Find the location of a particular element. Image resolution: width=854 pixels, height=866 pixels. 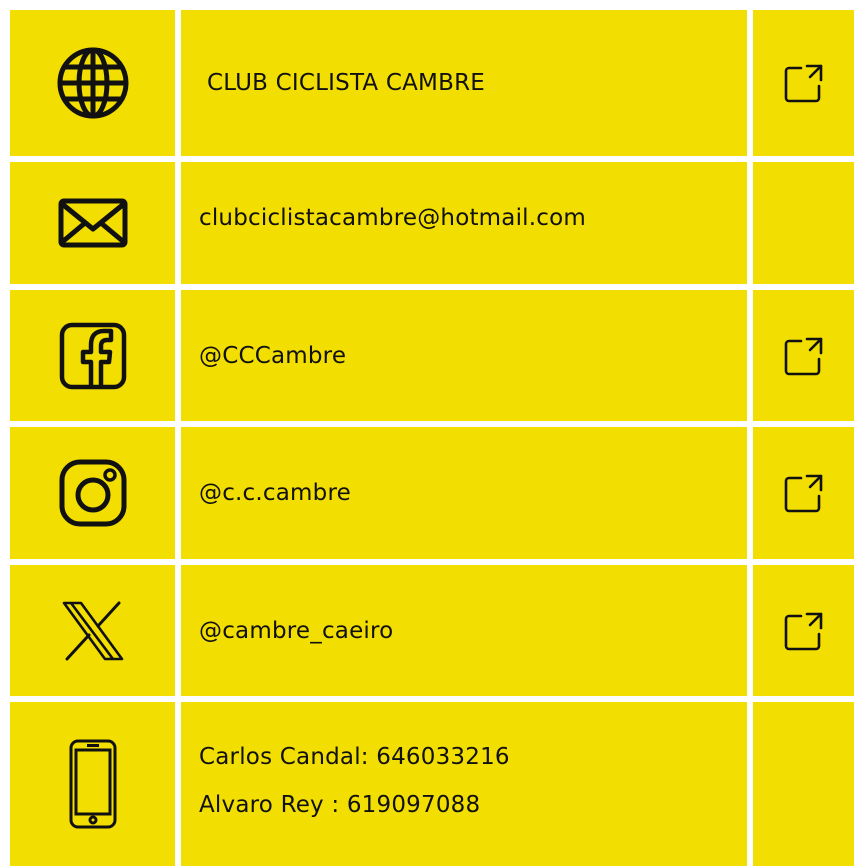

facebook-label: @CCCambre is located at coordinates (464, 356).